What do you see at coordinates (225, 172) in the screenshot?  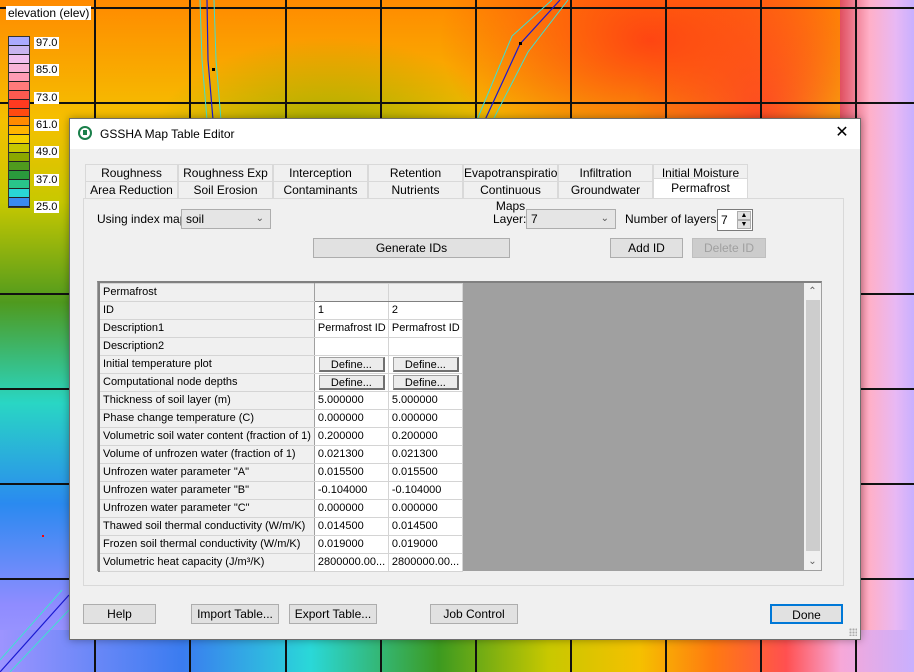 I see `tab-roughness-exp: Roughness Exp` at bounding box center [225, 172].